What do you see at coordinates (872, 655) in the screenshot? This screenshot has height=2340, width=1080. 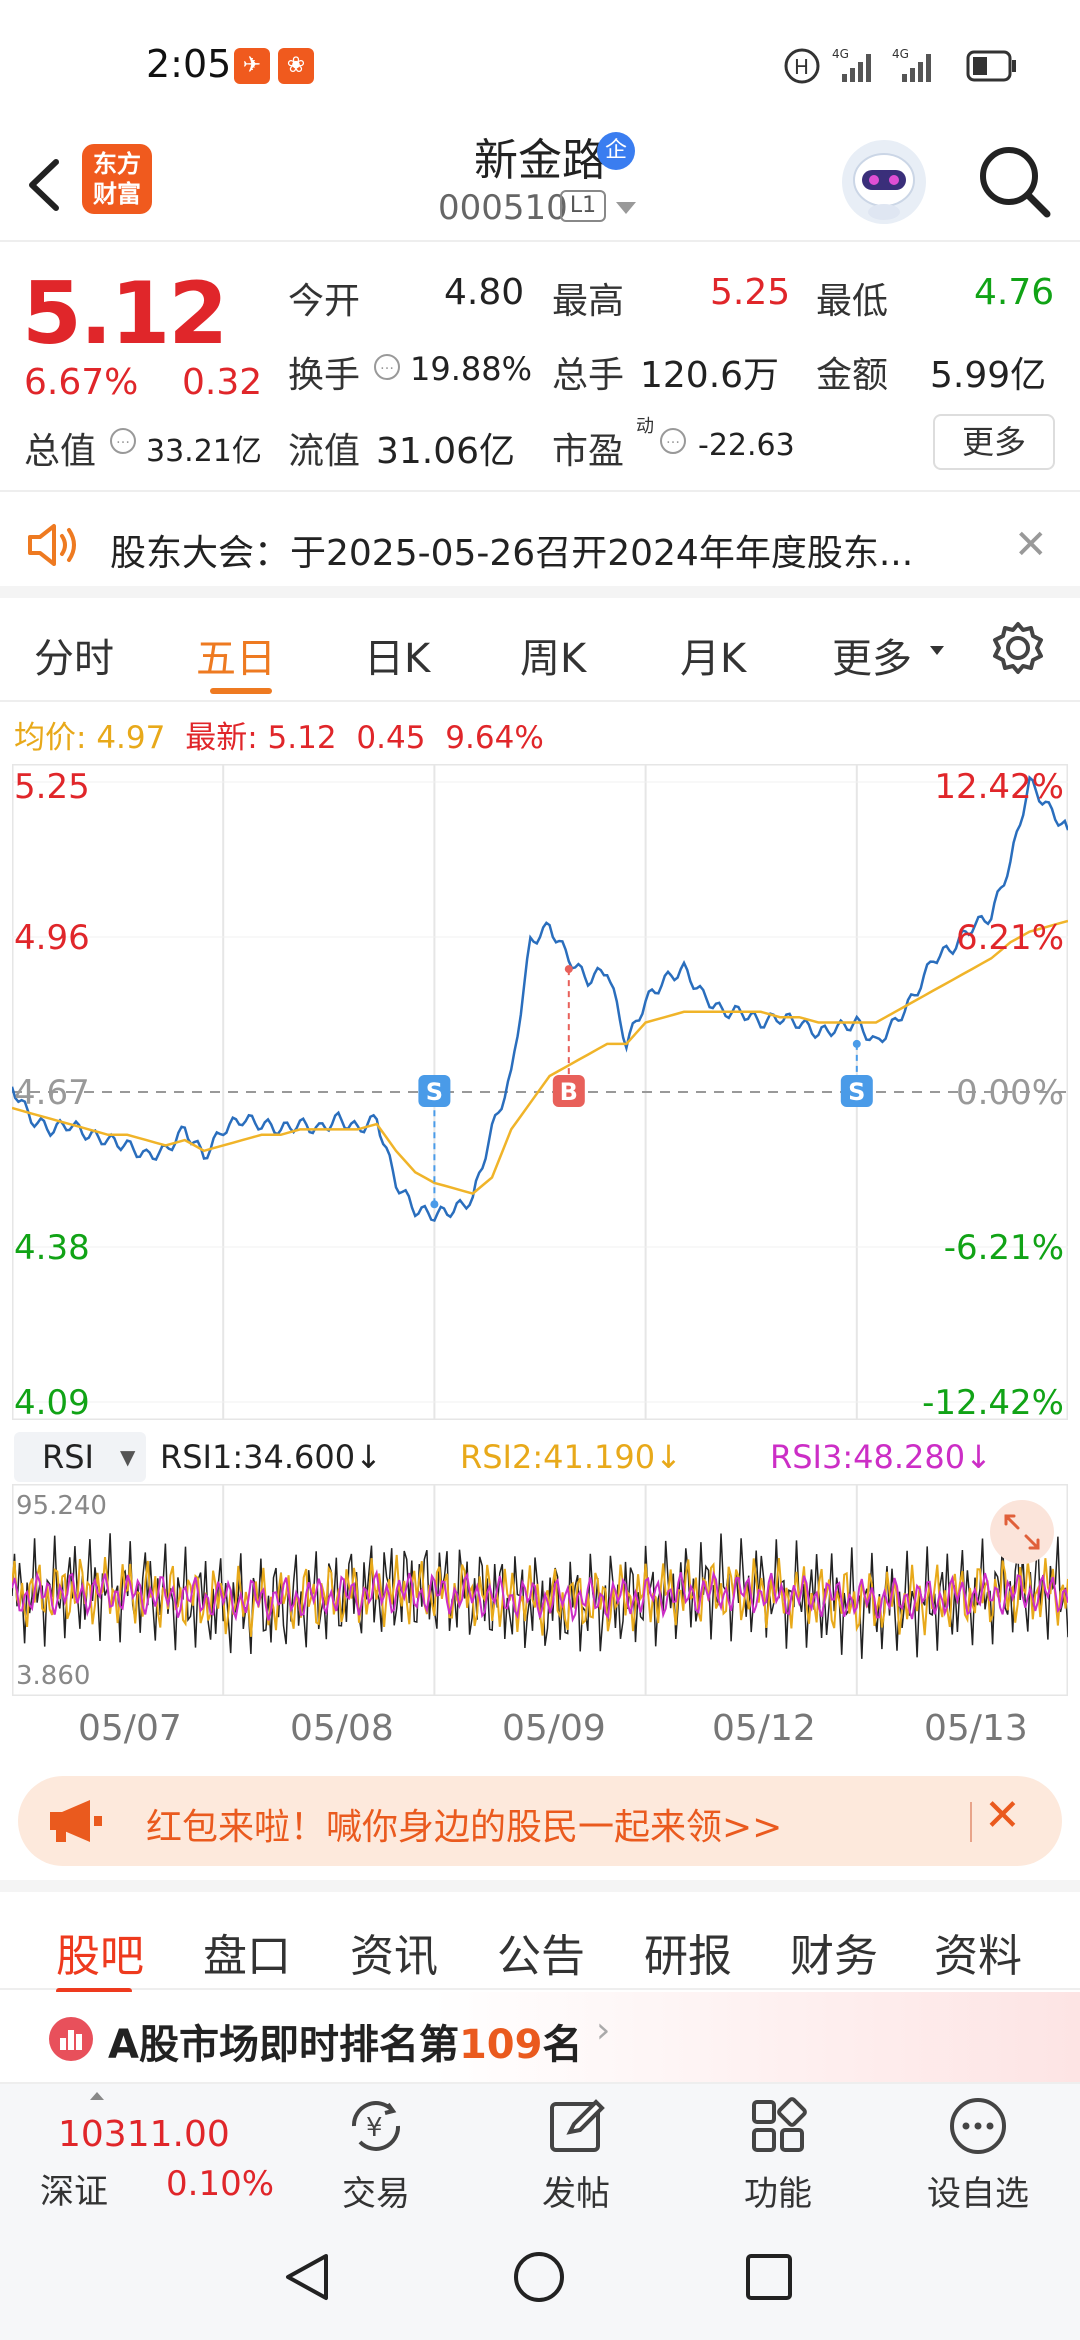 I see `tab-more: 更多` at bounding box center [872, 655].